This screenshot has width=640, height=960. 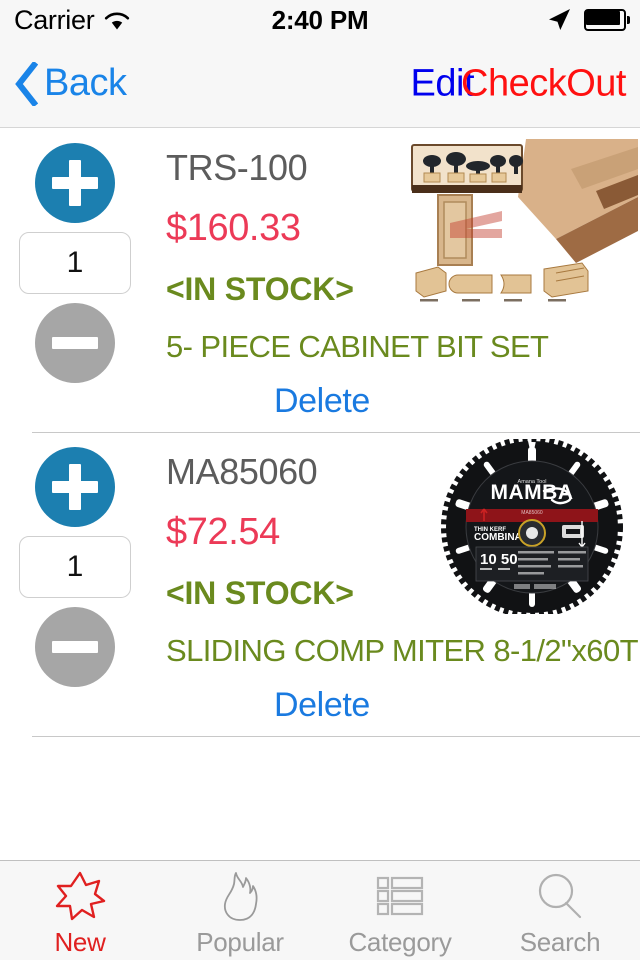 I want to click on tab-new: New, so click(x=80, y=910).